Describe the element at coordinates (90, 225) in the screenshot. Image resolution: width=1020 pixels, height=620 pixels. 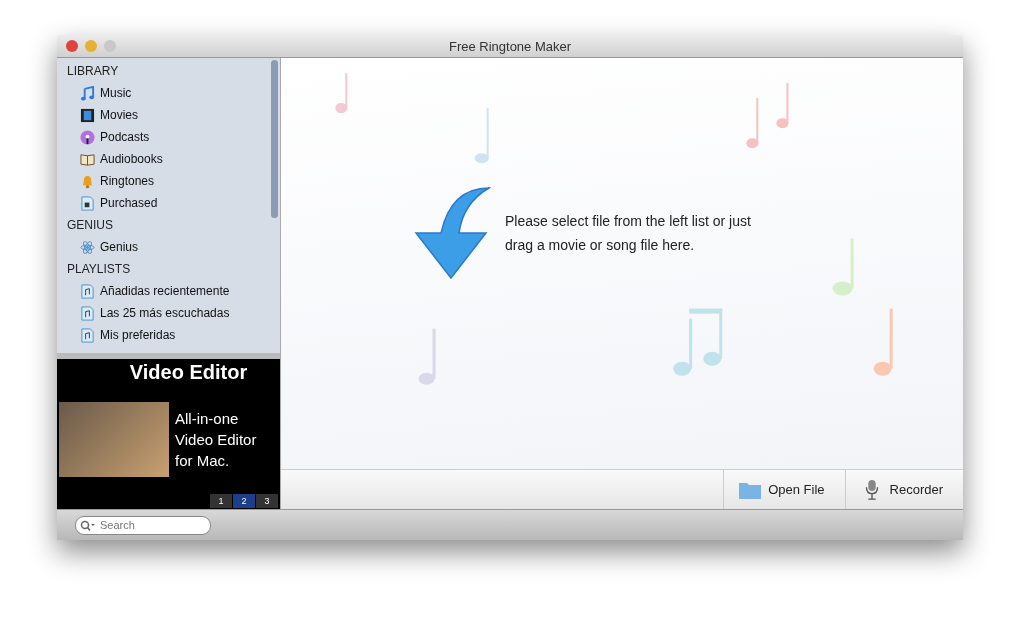
I see `section-heading: GENIUS` at that location.